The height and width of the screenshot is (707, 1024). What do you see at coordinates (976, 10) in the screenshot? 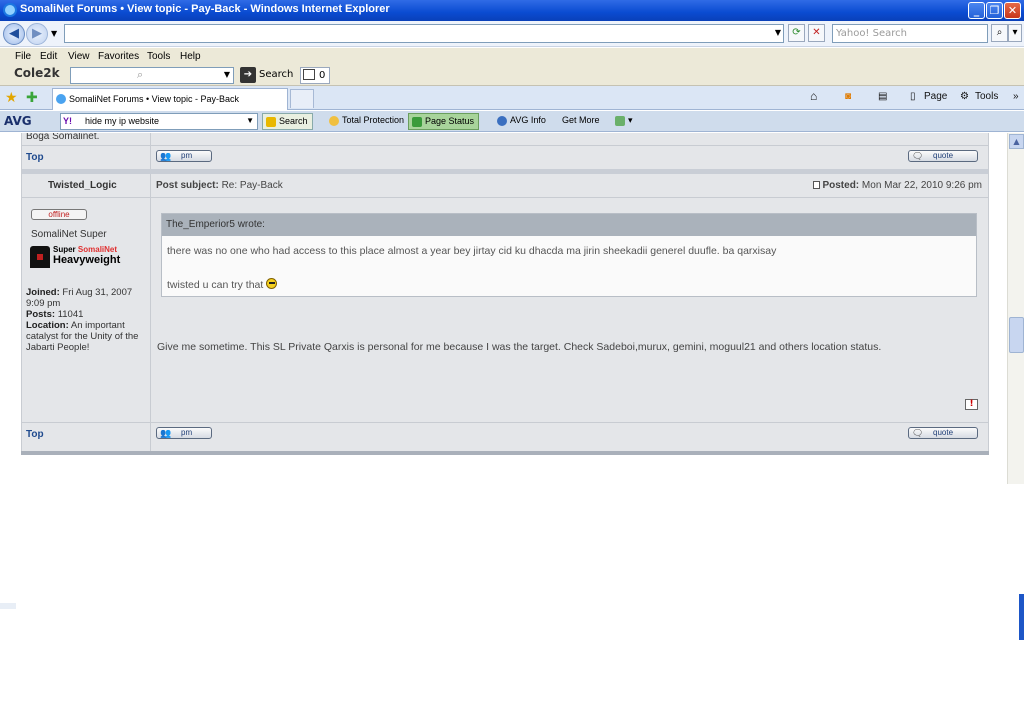
I see `minimize-button: _` at bounding box center [976, 10].